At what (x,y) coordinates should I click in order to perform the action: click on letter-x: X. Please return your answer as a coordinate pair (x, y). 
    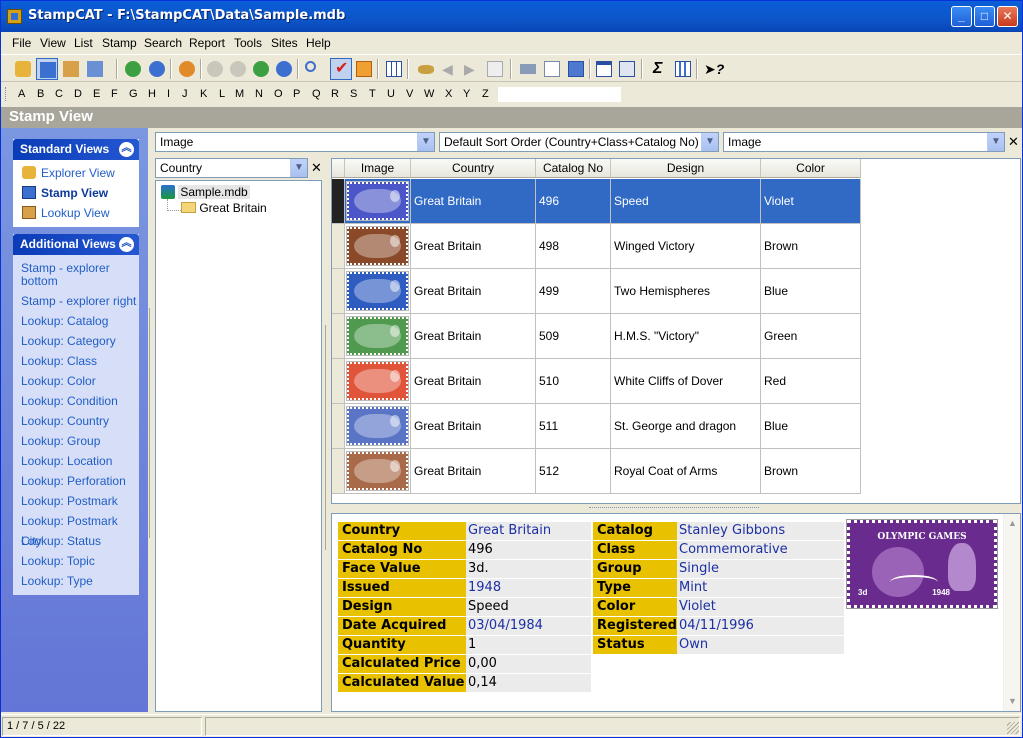
    Looking at the image, I should click on (448, 94).